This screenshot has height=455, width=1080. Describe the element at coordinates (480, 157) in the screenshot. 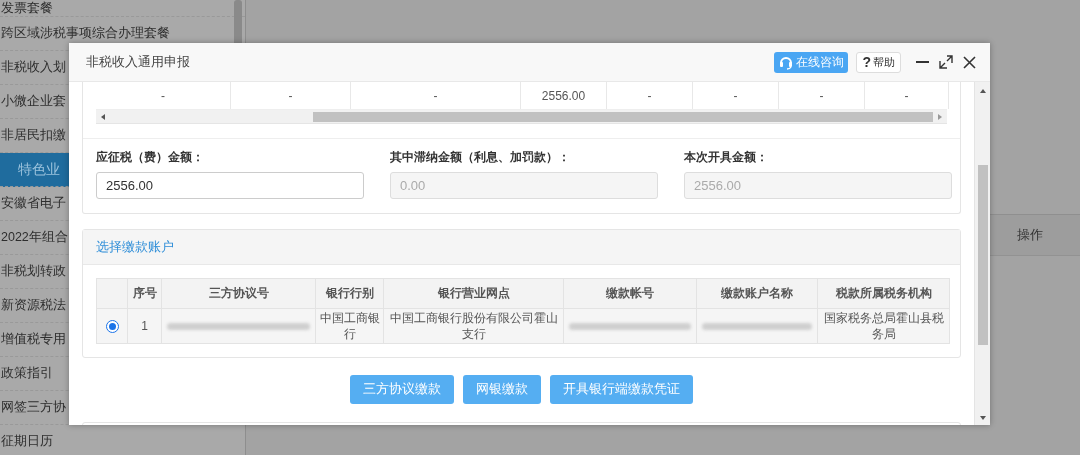

I see `field-label: 其中滞纳金额（利息、加罚款）：` at that location.